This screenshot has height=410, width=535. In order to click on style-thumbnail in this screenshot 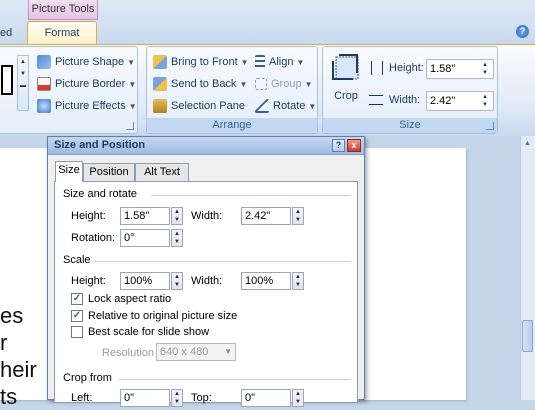, I will do `click(7, 80)`.